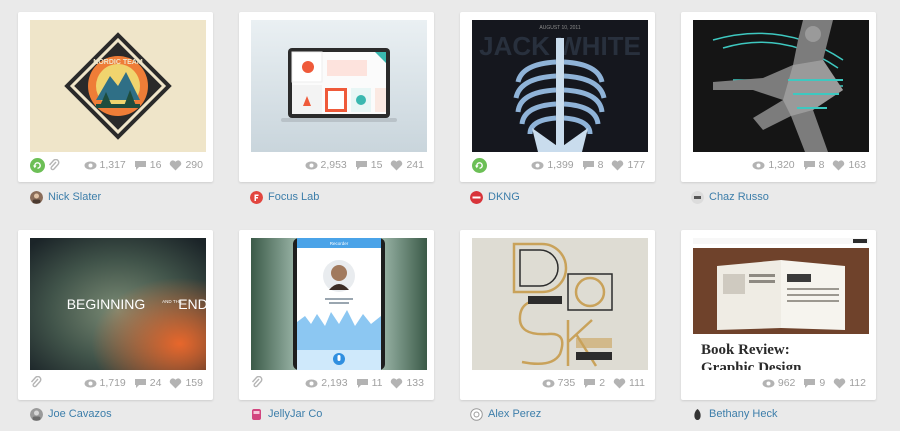 This screenshot has width=900, height=431. I want to click on thumb-text: Recorder, so click(339, 243).